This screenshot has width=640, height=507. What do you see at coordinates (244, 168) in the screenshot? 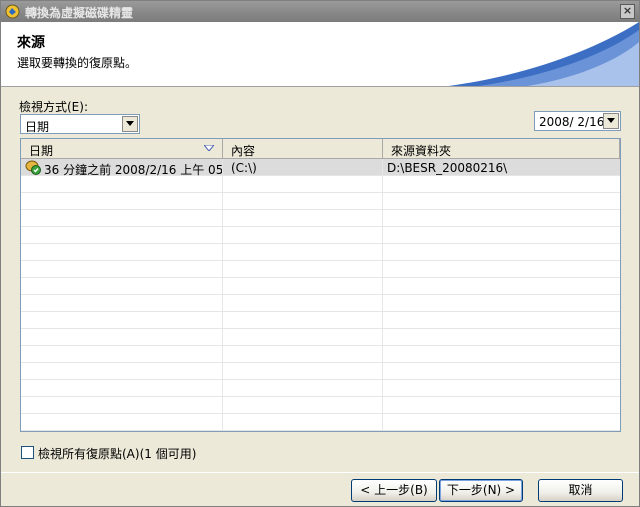
I see `cell-content: (C:\)` at bounding box center [244, 168].